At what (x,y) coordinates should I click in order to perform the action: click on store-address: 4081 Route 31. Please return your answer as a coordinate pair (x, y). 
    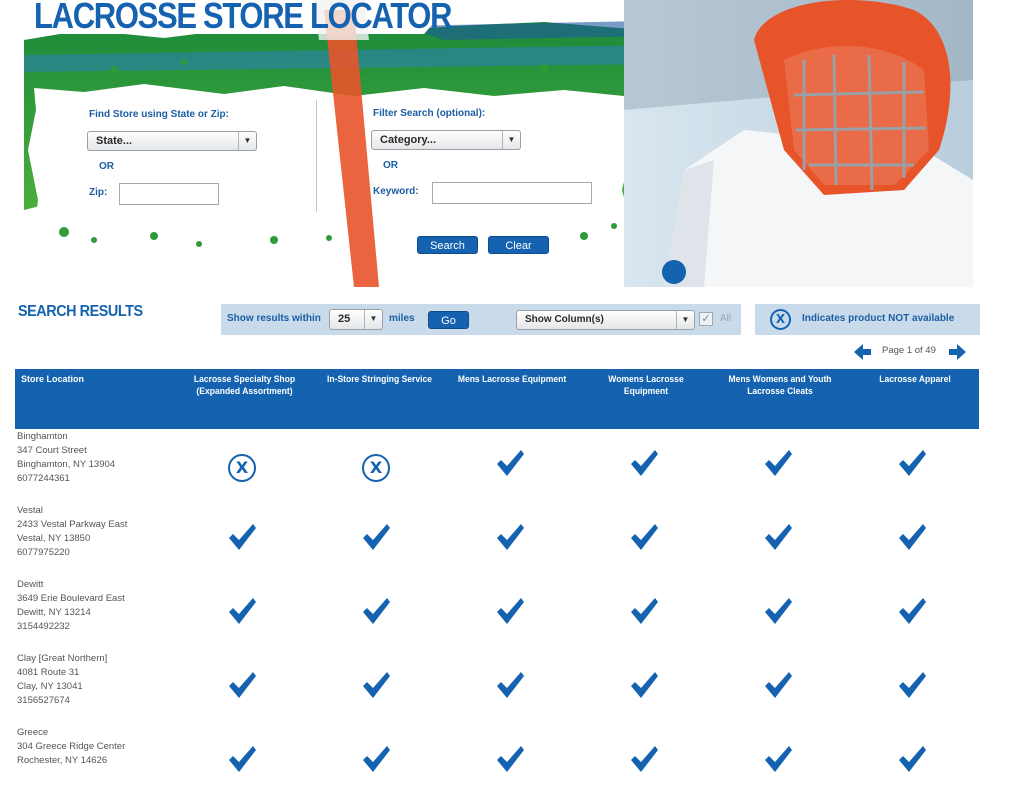
    Looking at the image, I should click on (48, 672).